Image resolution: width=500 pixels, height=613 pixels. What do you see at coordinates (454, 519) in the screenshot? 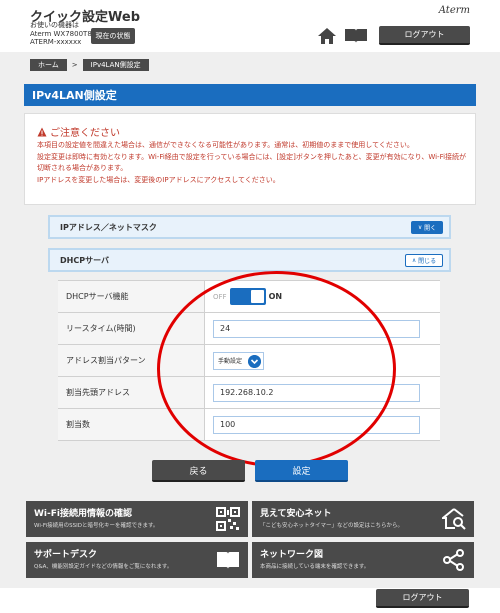
I see `home-search-icon` at bounding box center [454, 519].